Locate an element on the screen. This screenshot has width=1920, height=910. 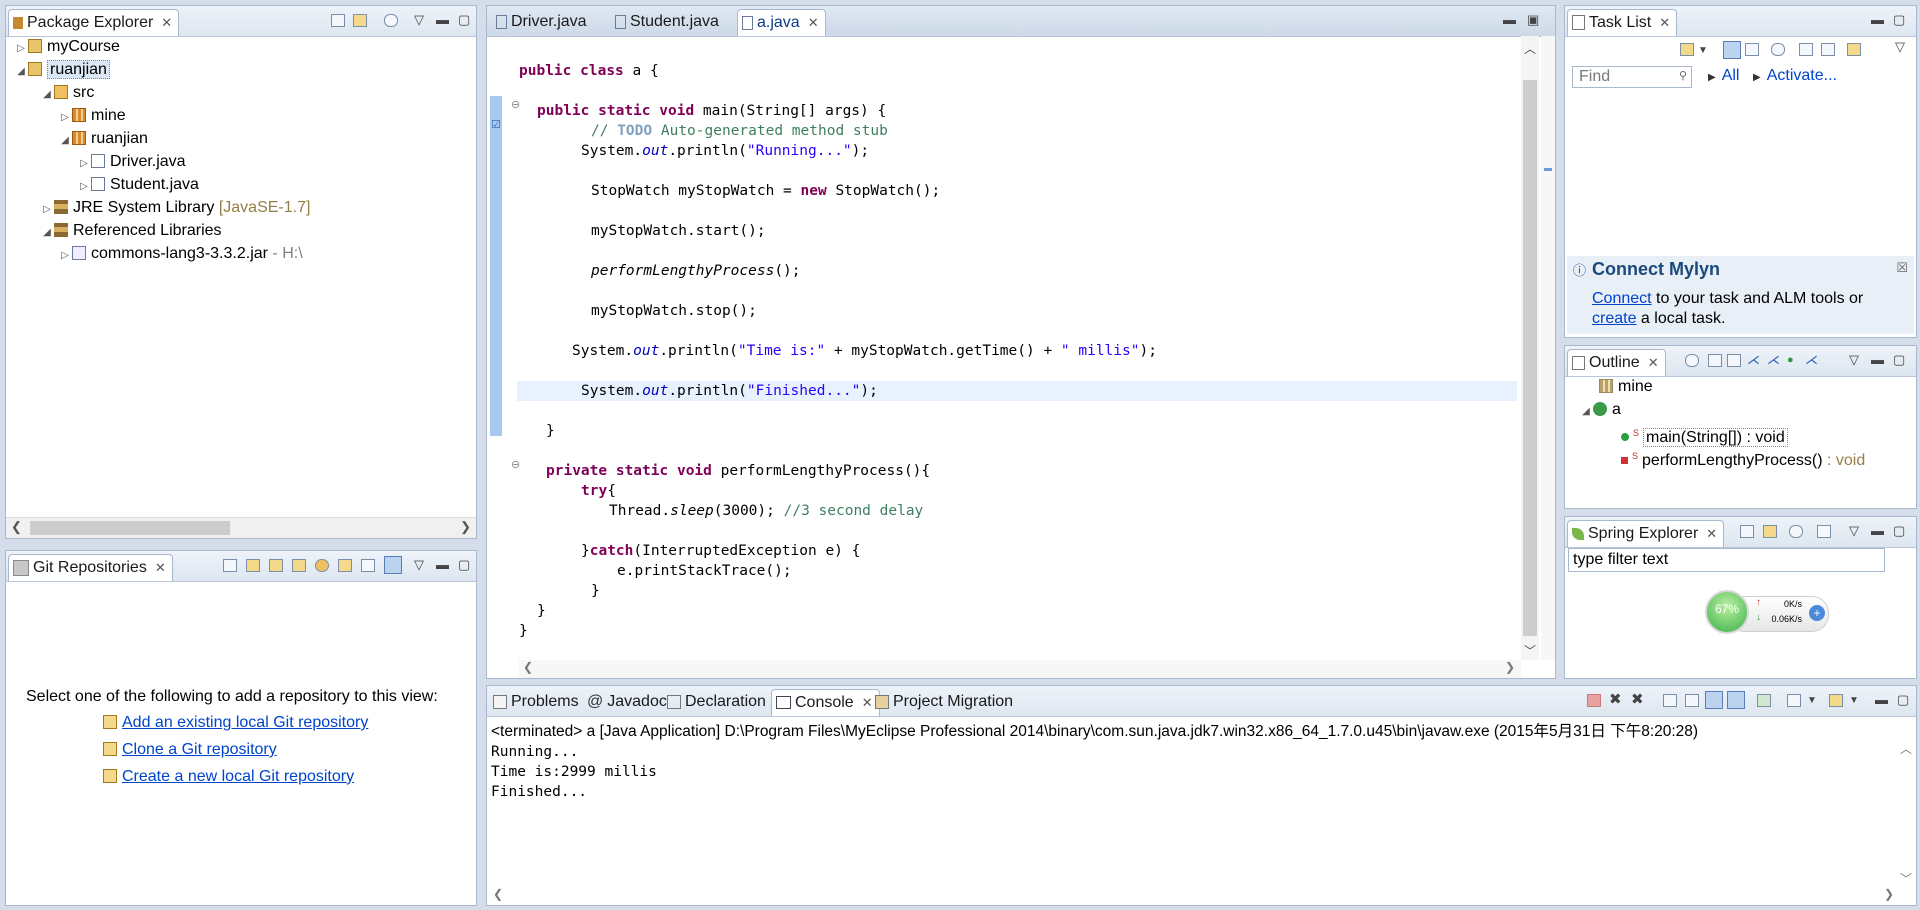
new-task-icon is located at coordinates (1687, 49).